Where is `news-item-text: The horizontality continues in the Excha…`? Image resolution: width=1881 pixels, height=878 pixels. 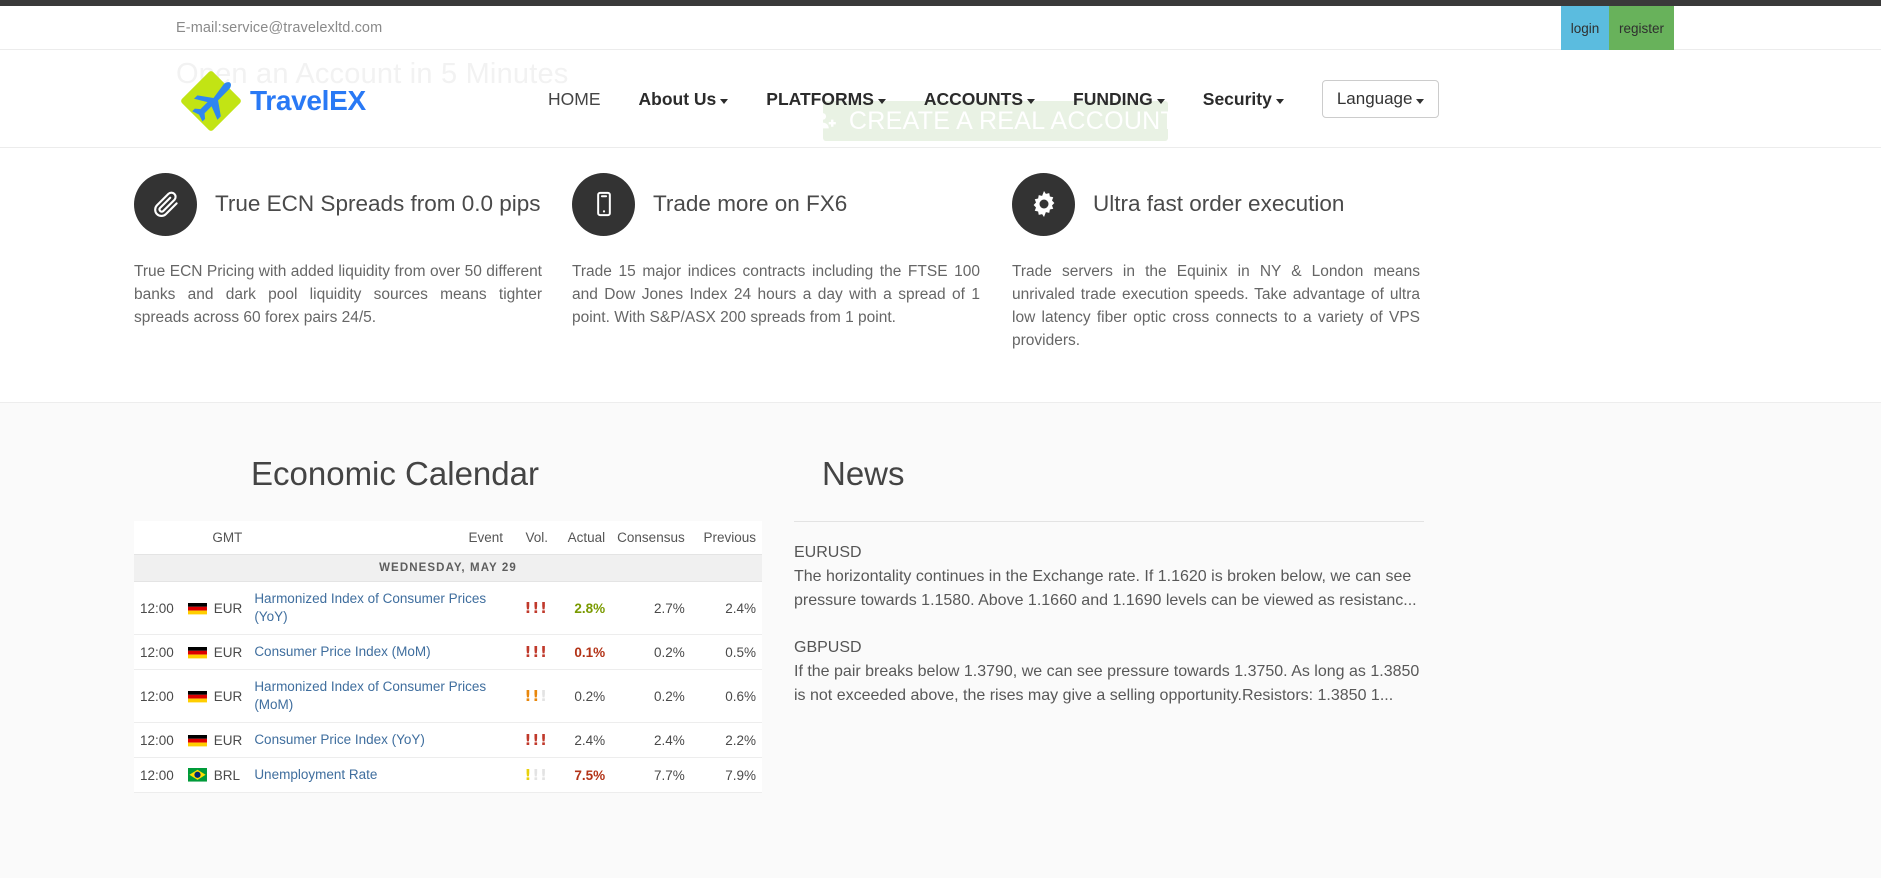 news-item-text: The horizontality continues in the Excha… is located at coordinates (1105, 588).